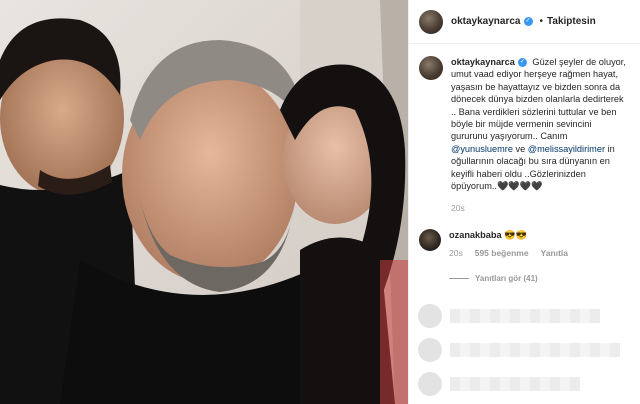 The height and width of the screenshot is (404, 640). What do you see at coordinates (506, 278) in the screenshot?
I see `view-replies-label: Yanıtları gör (41)` at bounding box center [506, 278].